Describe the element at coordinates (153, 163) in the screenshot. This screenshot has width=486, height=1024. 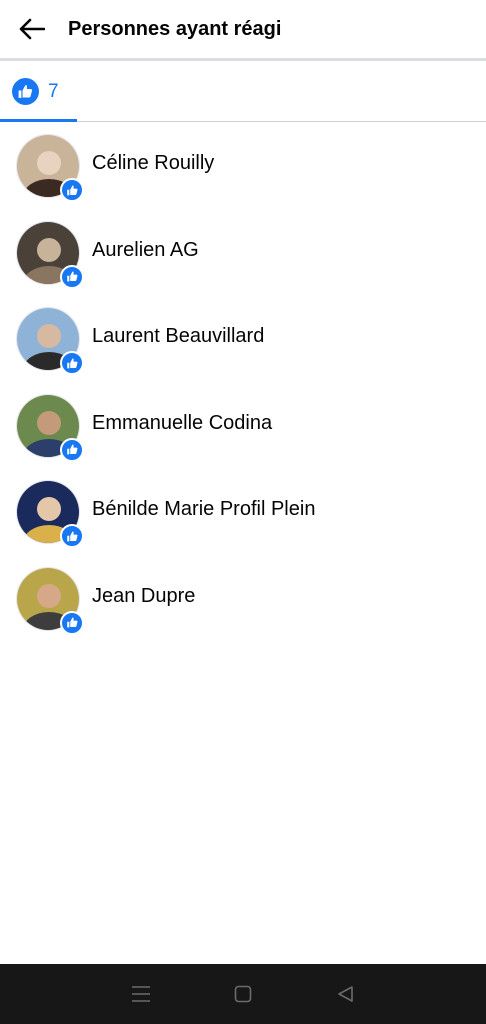
I see `reactor-name: Céline Rouilly` at that location.